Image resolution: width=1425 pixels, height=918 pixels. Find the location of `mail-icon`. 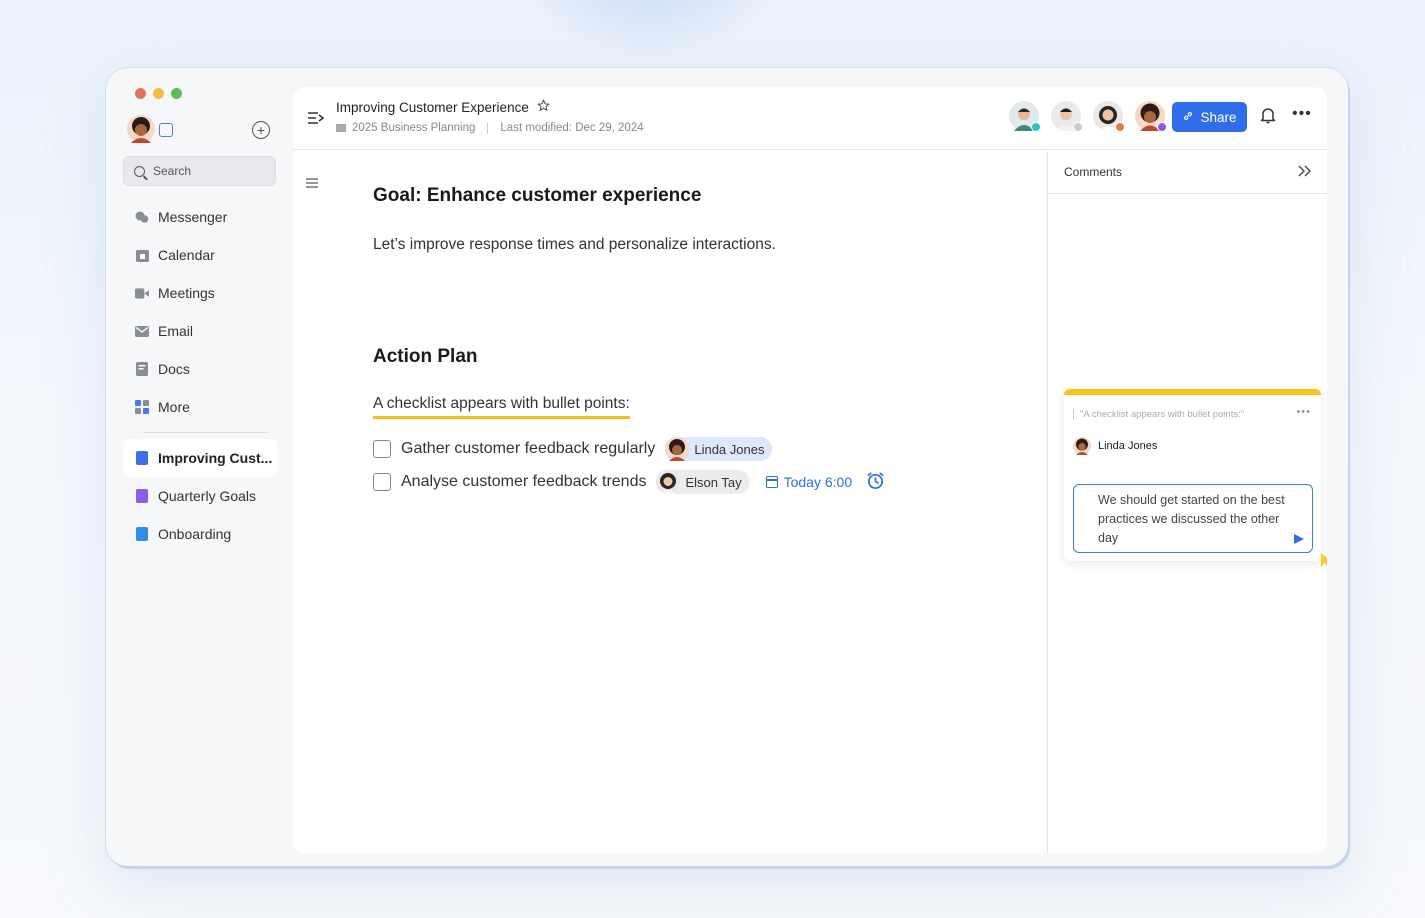

mail-icon is located at coordinates (142, 331).